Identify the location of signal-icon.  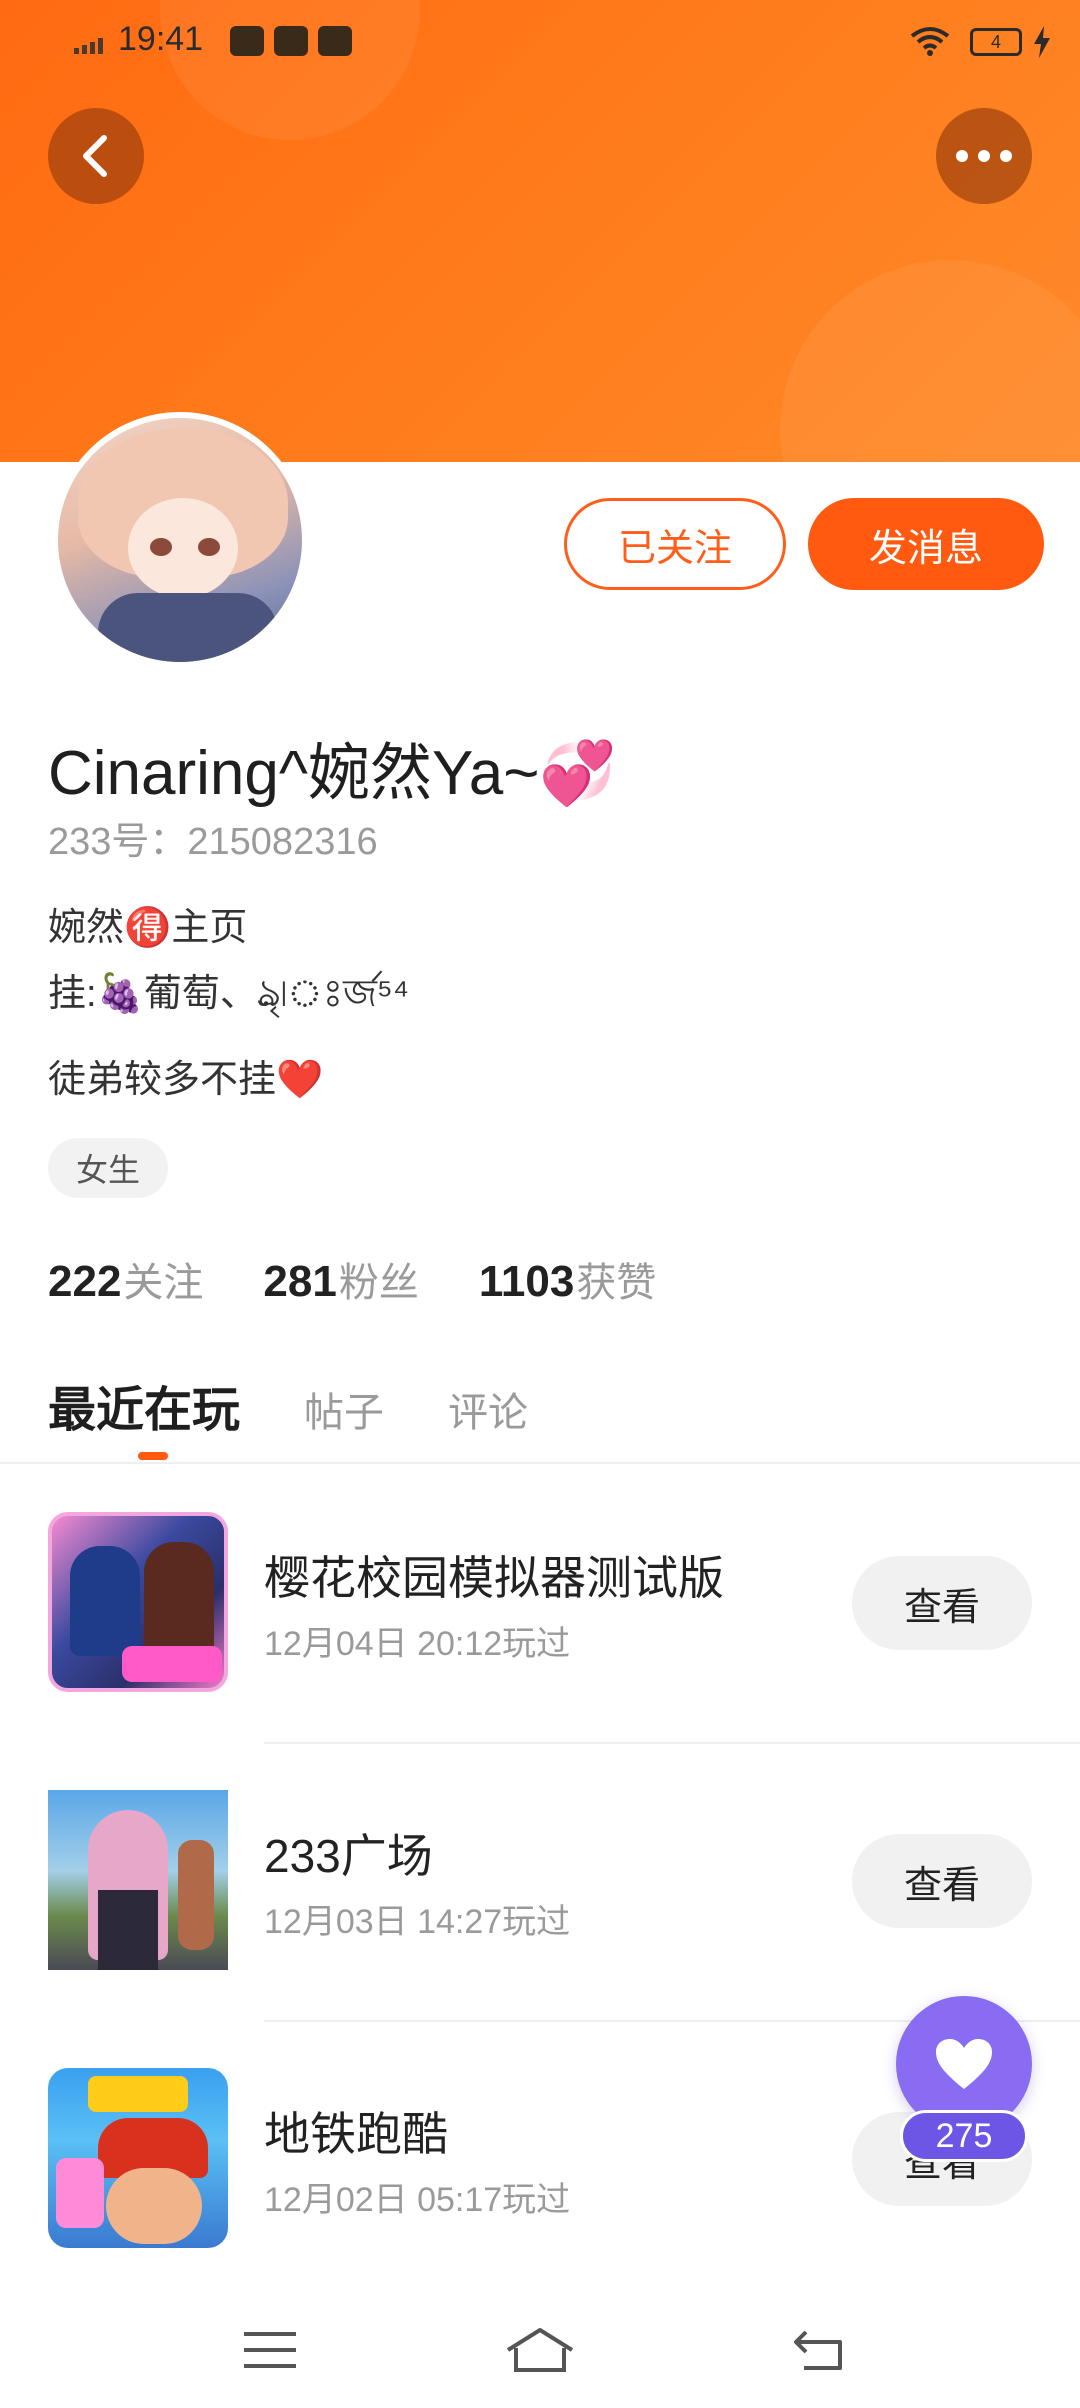
(88, 46).